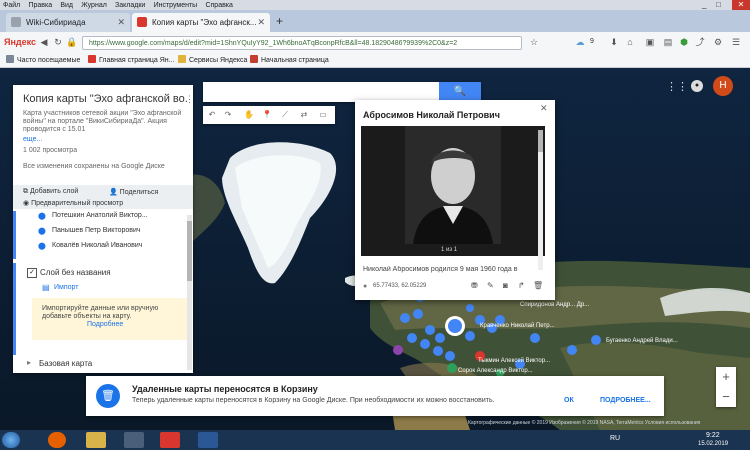 This screenshot has width=750, height=450. I want to click on portrait-photo, so click(453, 191).